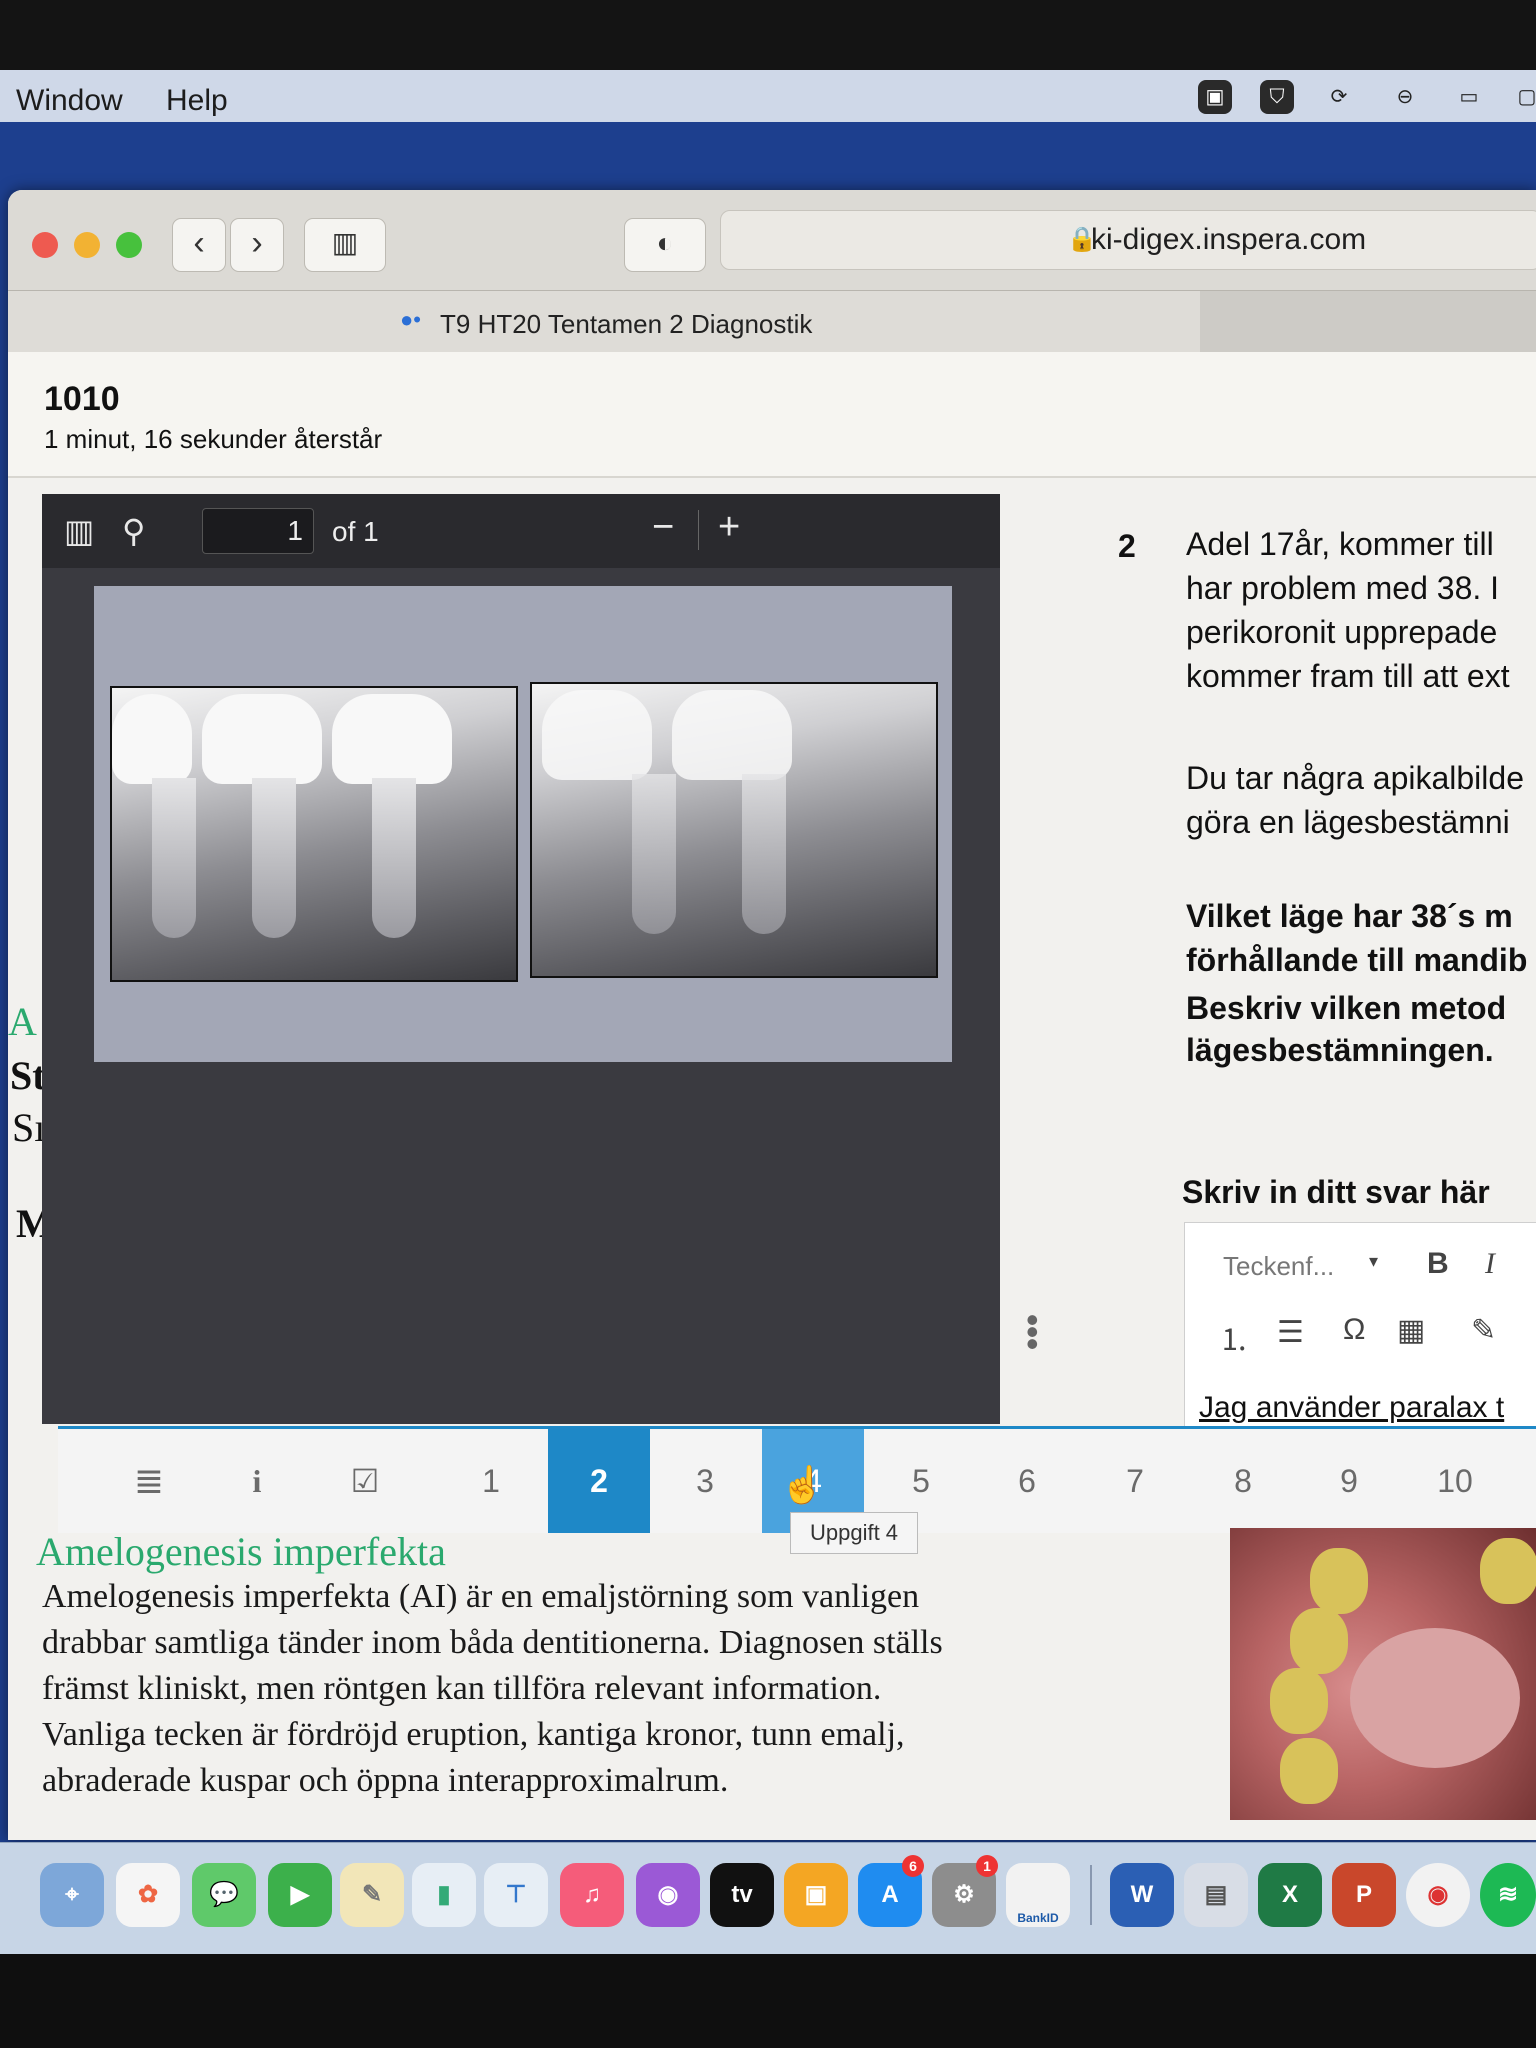  I want to click on address-bar: 🔒 ki-digex.inspera.com, so click(1128, 240).